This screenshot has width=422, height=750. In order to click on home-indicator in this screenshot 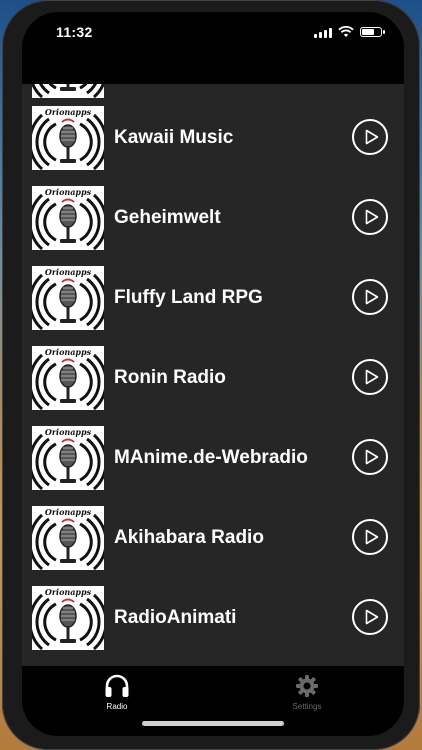, I will do `click(213, 723)`.